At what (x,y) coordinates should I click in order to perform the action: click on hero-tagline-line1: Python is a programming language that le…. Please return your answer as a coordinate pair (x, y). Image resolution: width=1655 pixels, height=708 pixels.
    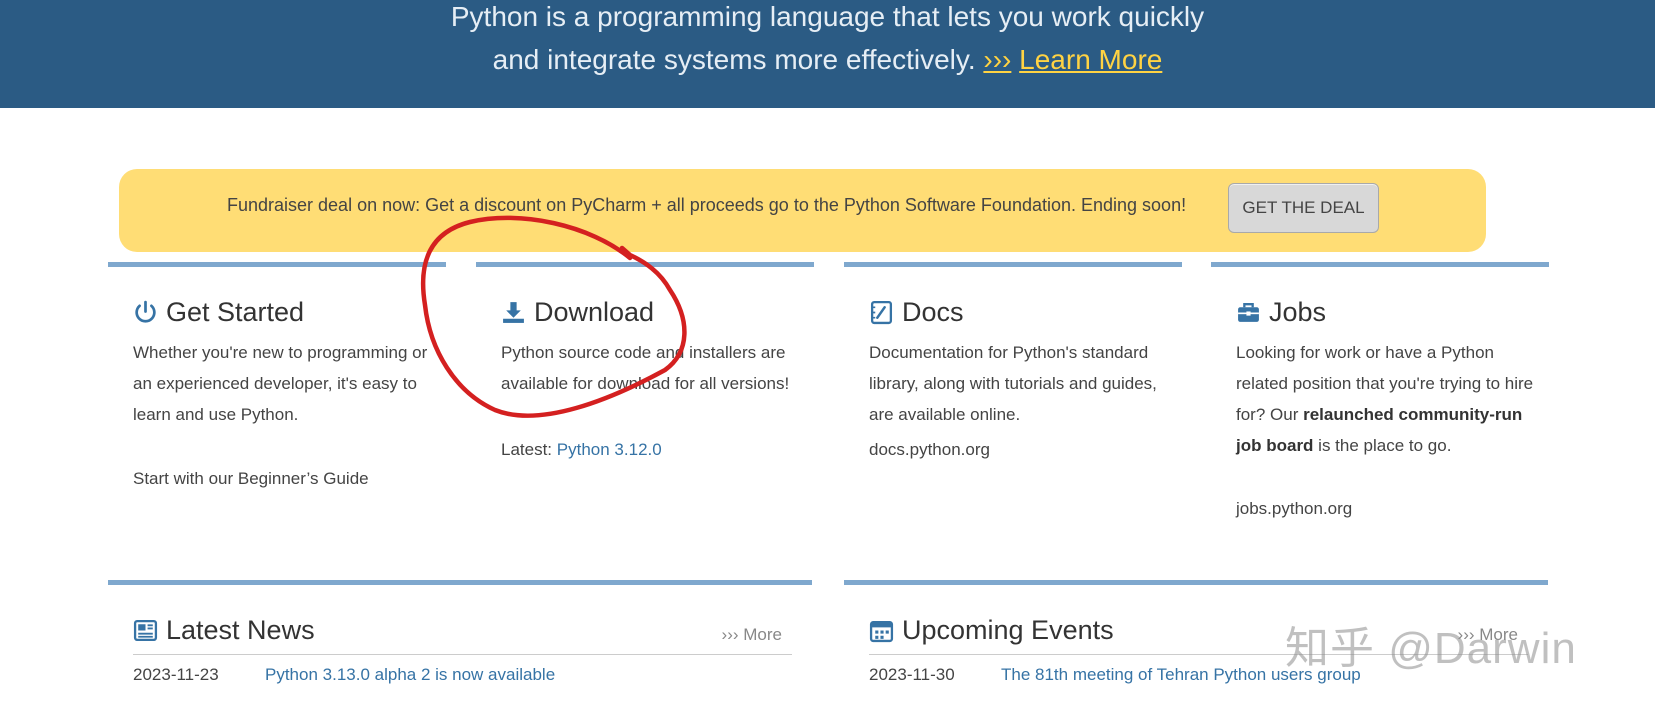
    Looking at the image, I should click on (827, 16).